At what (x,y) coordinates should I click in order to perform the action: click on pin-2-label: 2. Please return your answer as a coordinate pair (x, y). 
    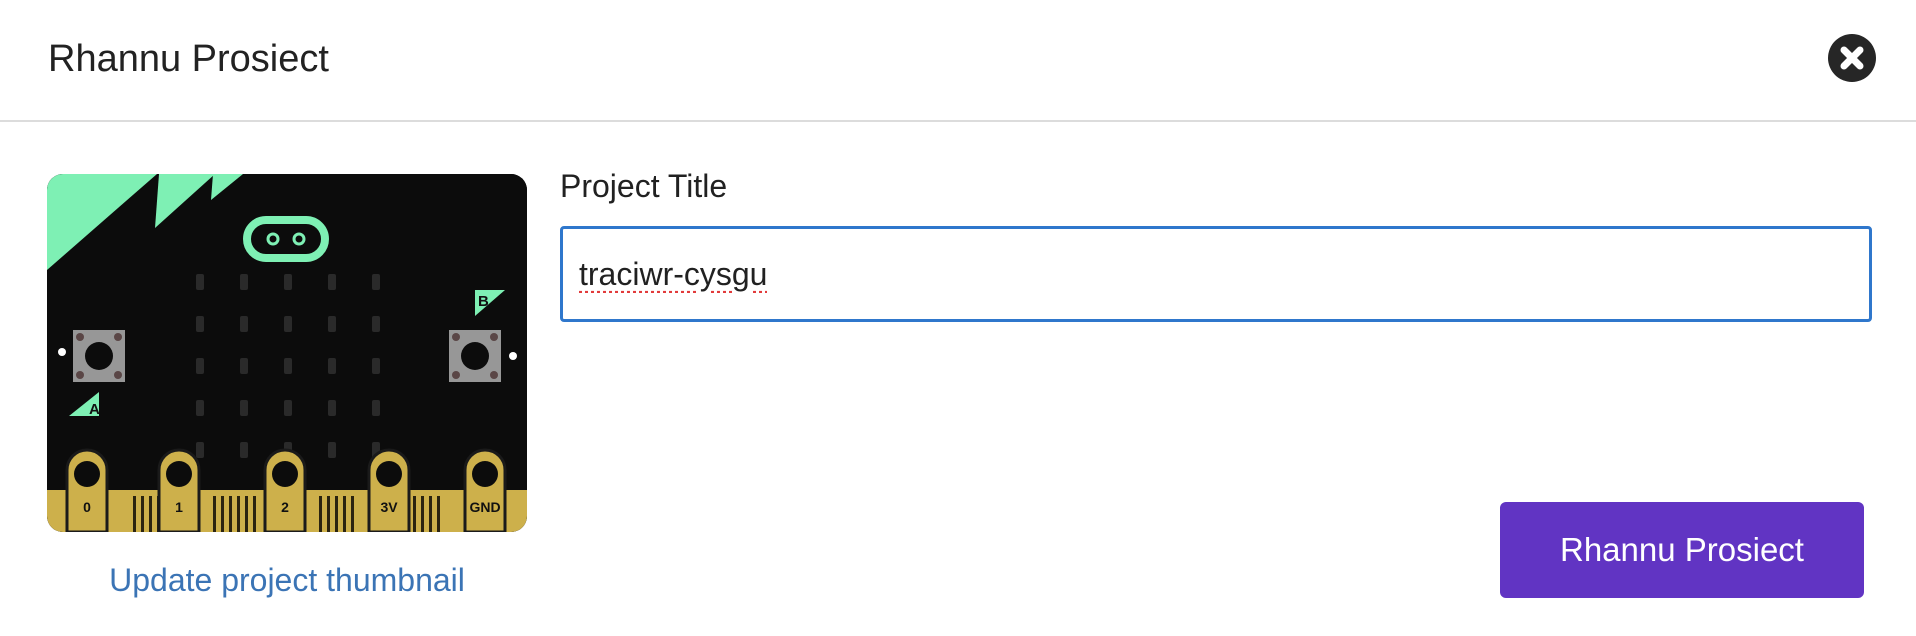
    Looking at the image, I should click on (285, 507).